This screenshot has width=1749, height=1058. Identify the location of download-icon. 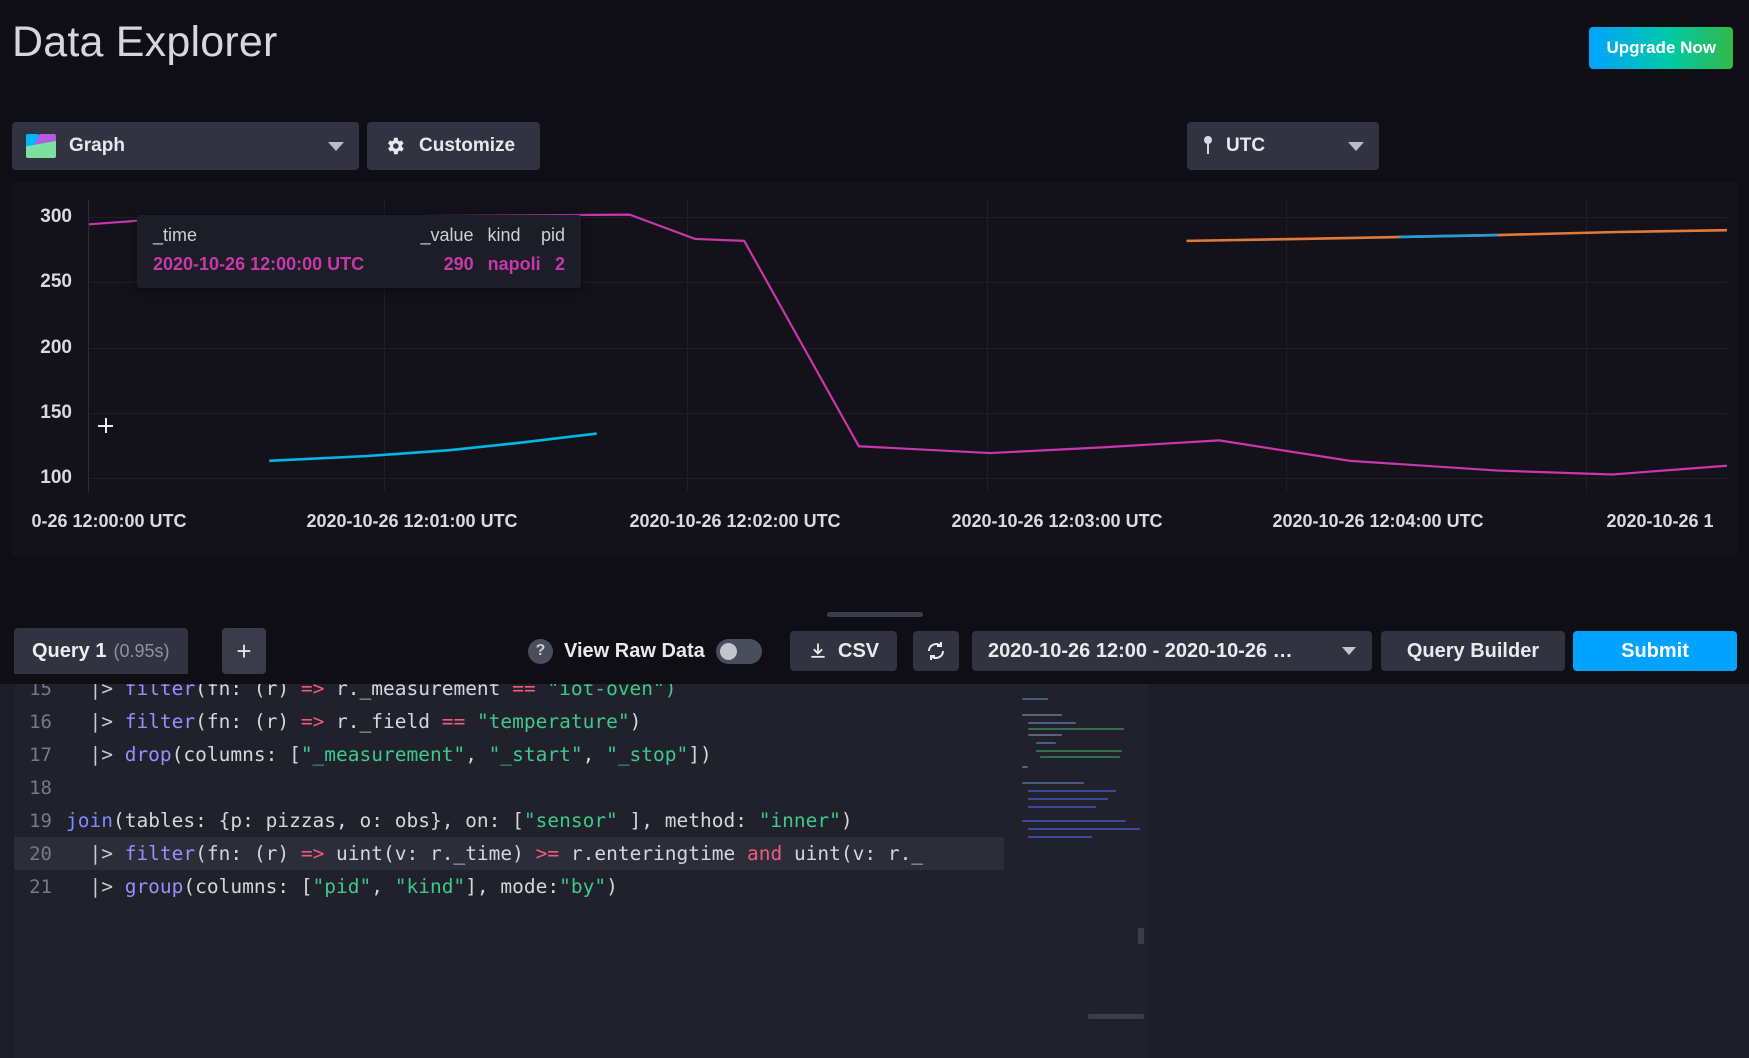
(818, 650).